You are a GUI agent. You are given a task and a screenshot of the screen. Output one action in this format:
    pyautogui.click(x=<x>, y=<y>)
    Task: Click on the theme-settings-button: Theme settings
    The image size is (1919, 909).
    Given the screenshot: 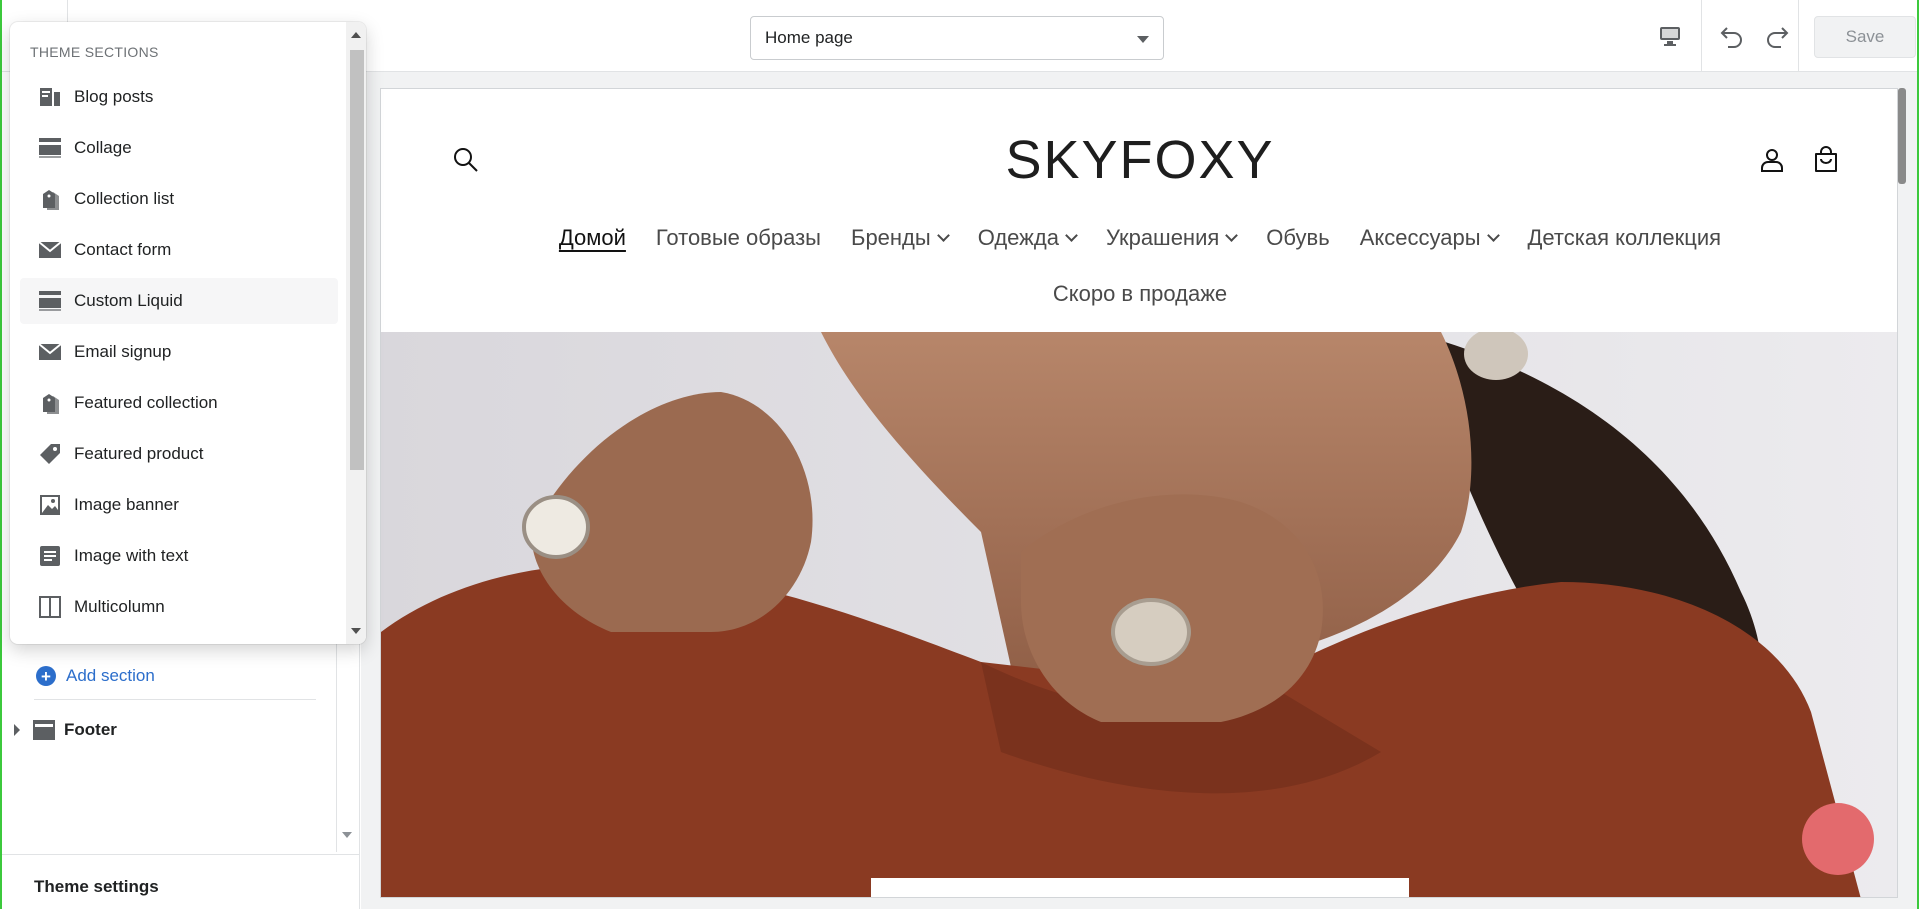 What is the action you would take?
    pyautogui.click(x=181, y=881)
    